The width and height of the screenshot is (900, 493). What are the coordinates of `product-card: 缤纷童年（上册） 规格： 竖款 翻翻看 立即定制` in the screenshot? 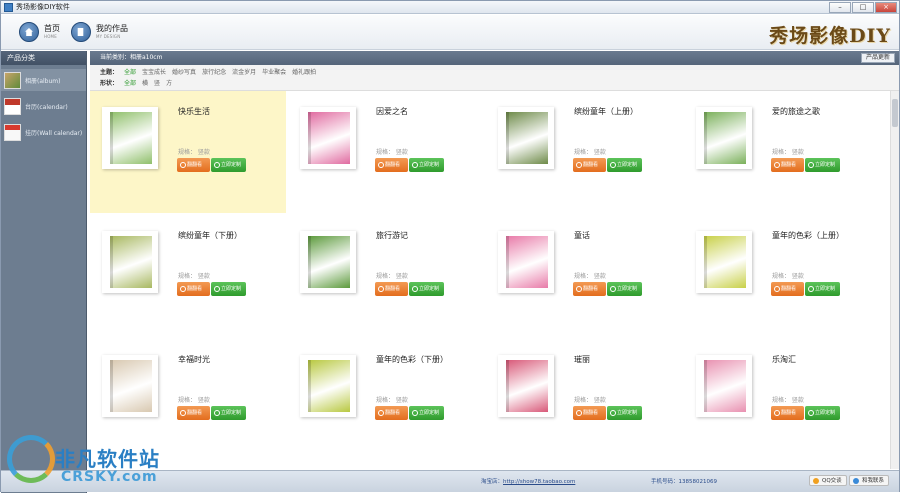 It's located at (584, 152).